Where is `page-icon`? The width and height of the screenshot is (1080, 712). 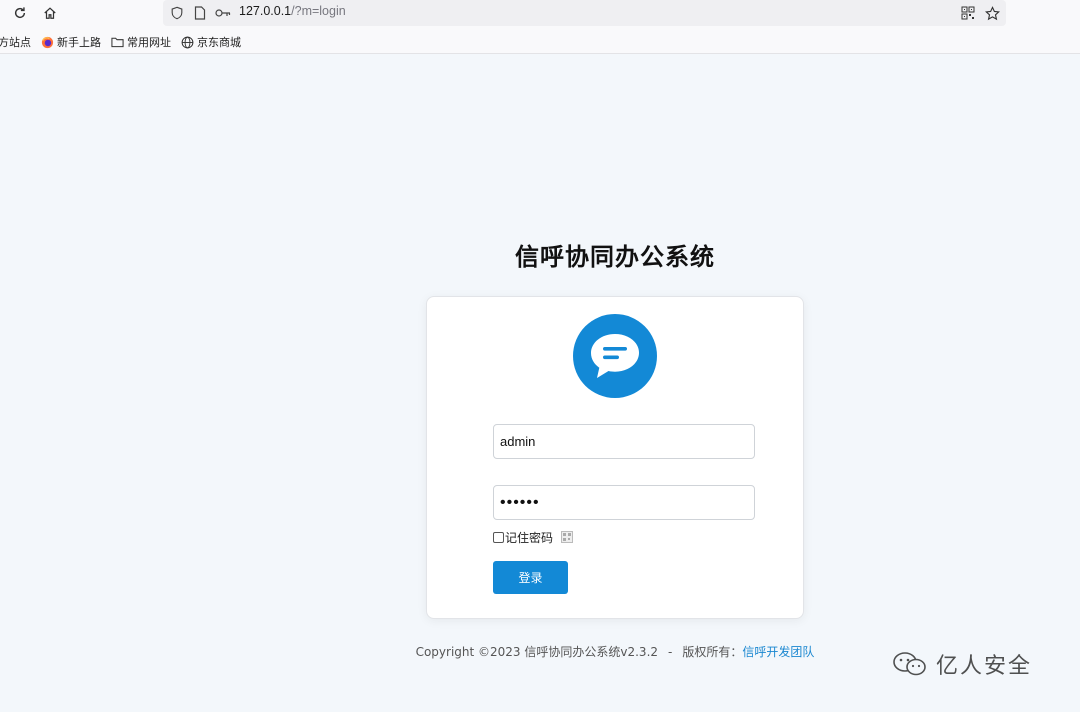
page-icon is located at coordinates (200, 13).